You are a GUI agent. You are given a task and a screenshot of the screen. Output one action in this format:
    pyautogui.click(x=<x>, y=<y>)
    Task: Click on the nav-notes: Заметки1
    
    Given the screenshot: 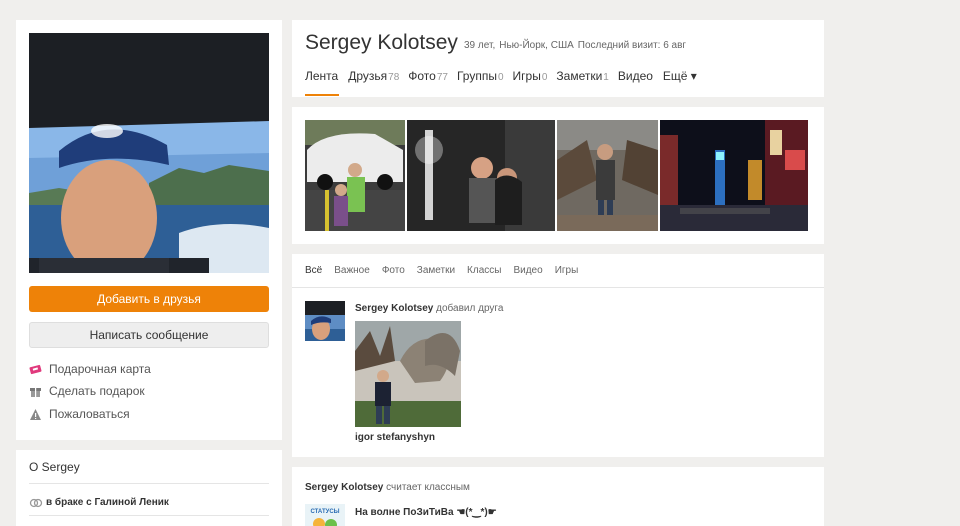 What is the action you would take?
    pyautogui.click(x=582, y=82)
    